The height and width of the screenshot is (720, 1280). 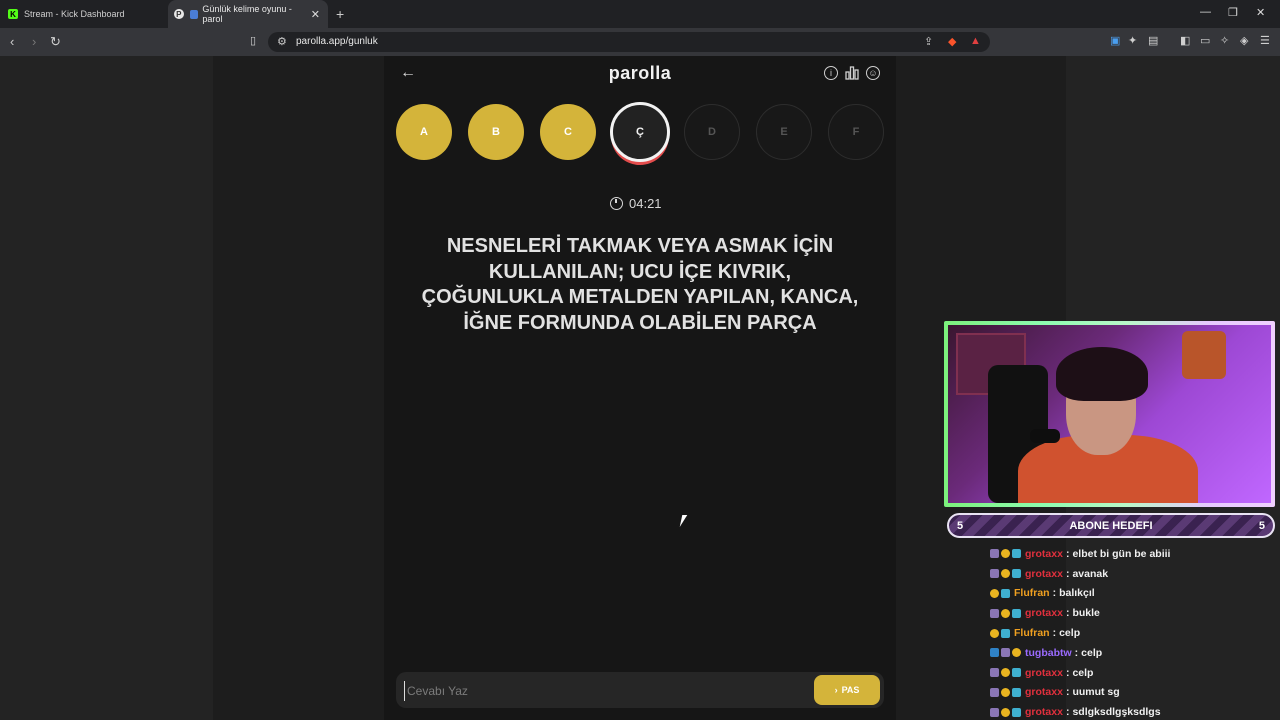 I want to click on letter-bubble-b: B, so click(x=496, y=132).